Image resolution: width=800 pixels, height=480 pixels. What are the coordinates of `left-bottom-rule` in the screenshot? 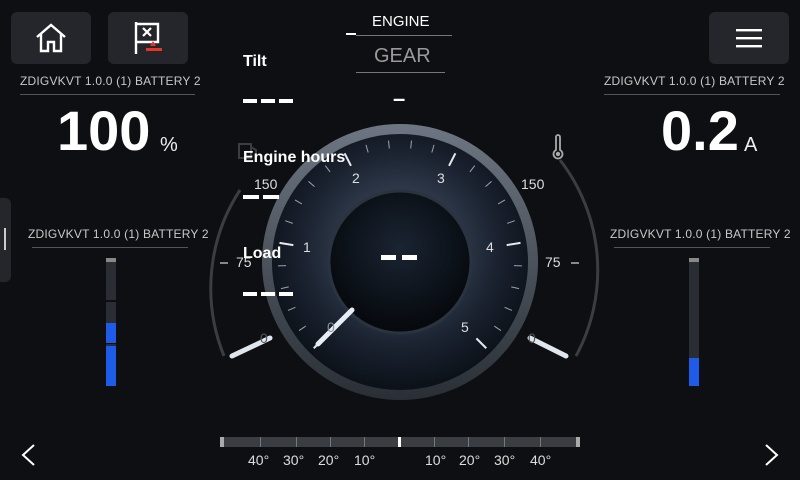 It's located at (110, 247).